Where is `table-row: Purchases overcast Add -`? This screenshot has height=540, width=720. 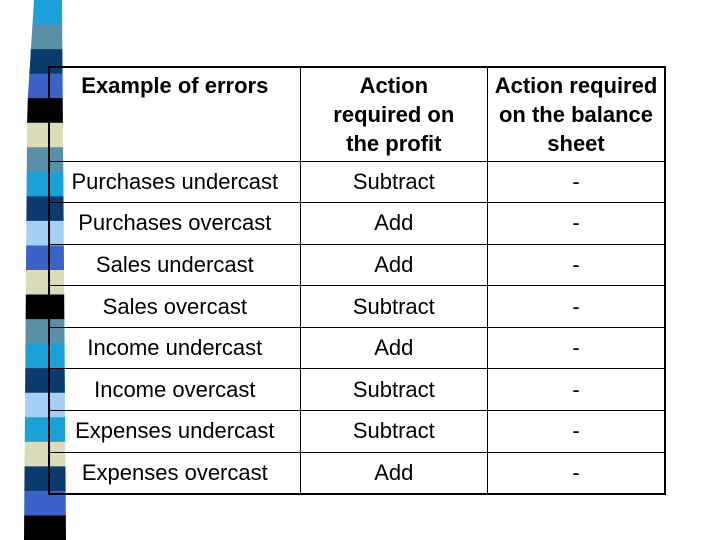 table-row: Purchases overcast Add - is located at coordinates (357, 223).